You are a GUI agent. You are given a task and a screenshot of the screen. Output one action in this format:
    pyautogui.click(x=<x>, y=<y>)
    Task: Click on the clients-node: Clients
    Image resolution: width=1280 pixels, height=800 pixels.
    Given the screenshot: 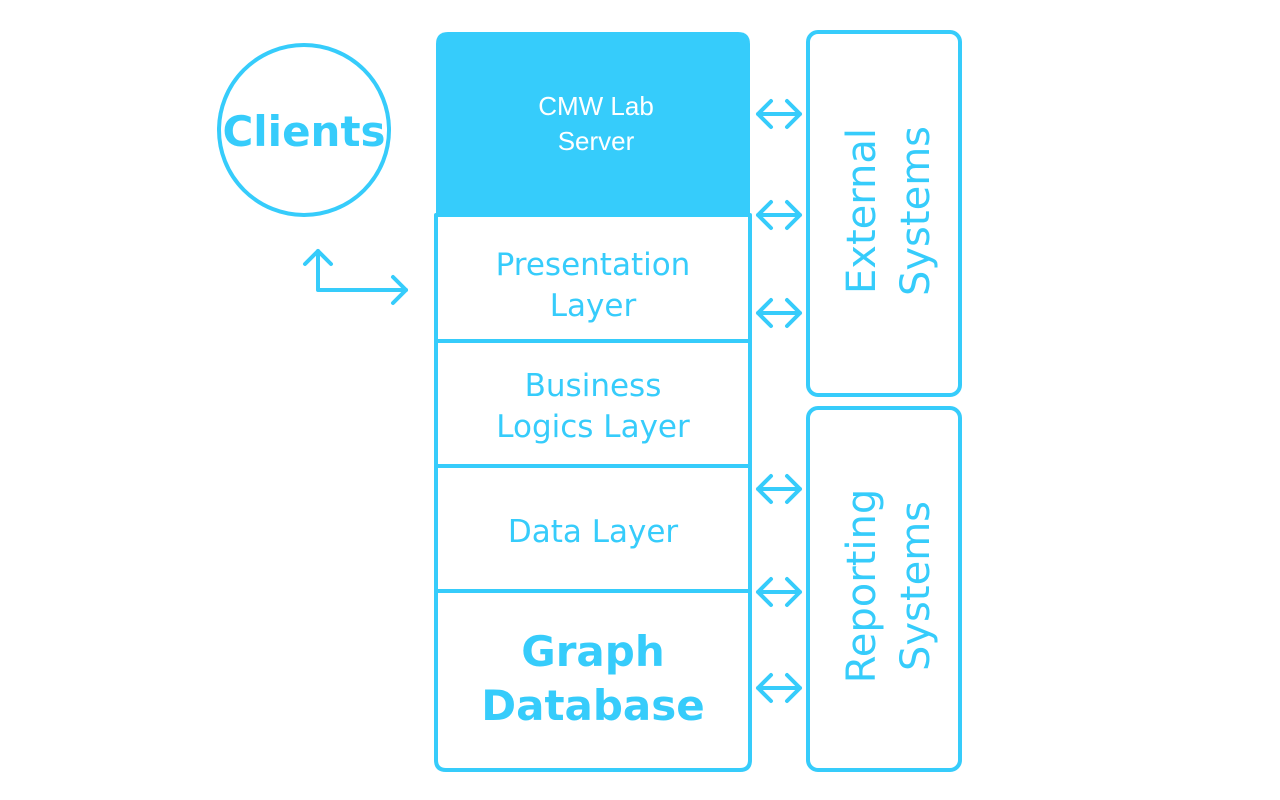 What is the action you would take?
    pyautogui.click(x=304, y=130)
    